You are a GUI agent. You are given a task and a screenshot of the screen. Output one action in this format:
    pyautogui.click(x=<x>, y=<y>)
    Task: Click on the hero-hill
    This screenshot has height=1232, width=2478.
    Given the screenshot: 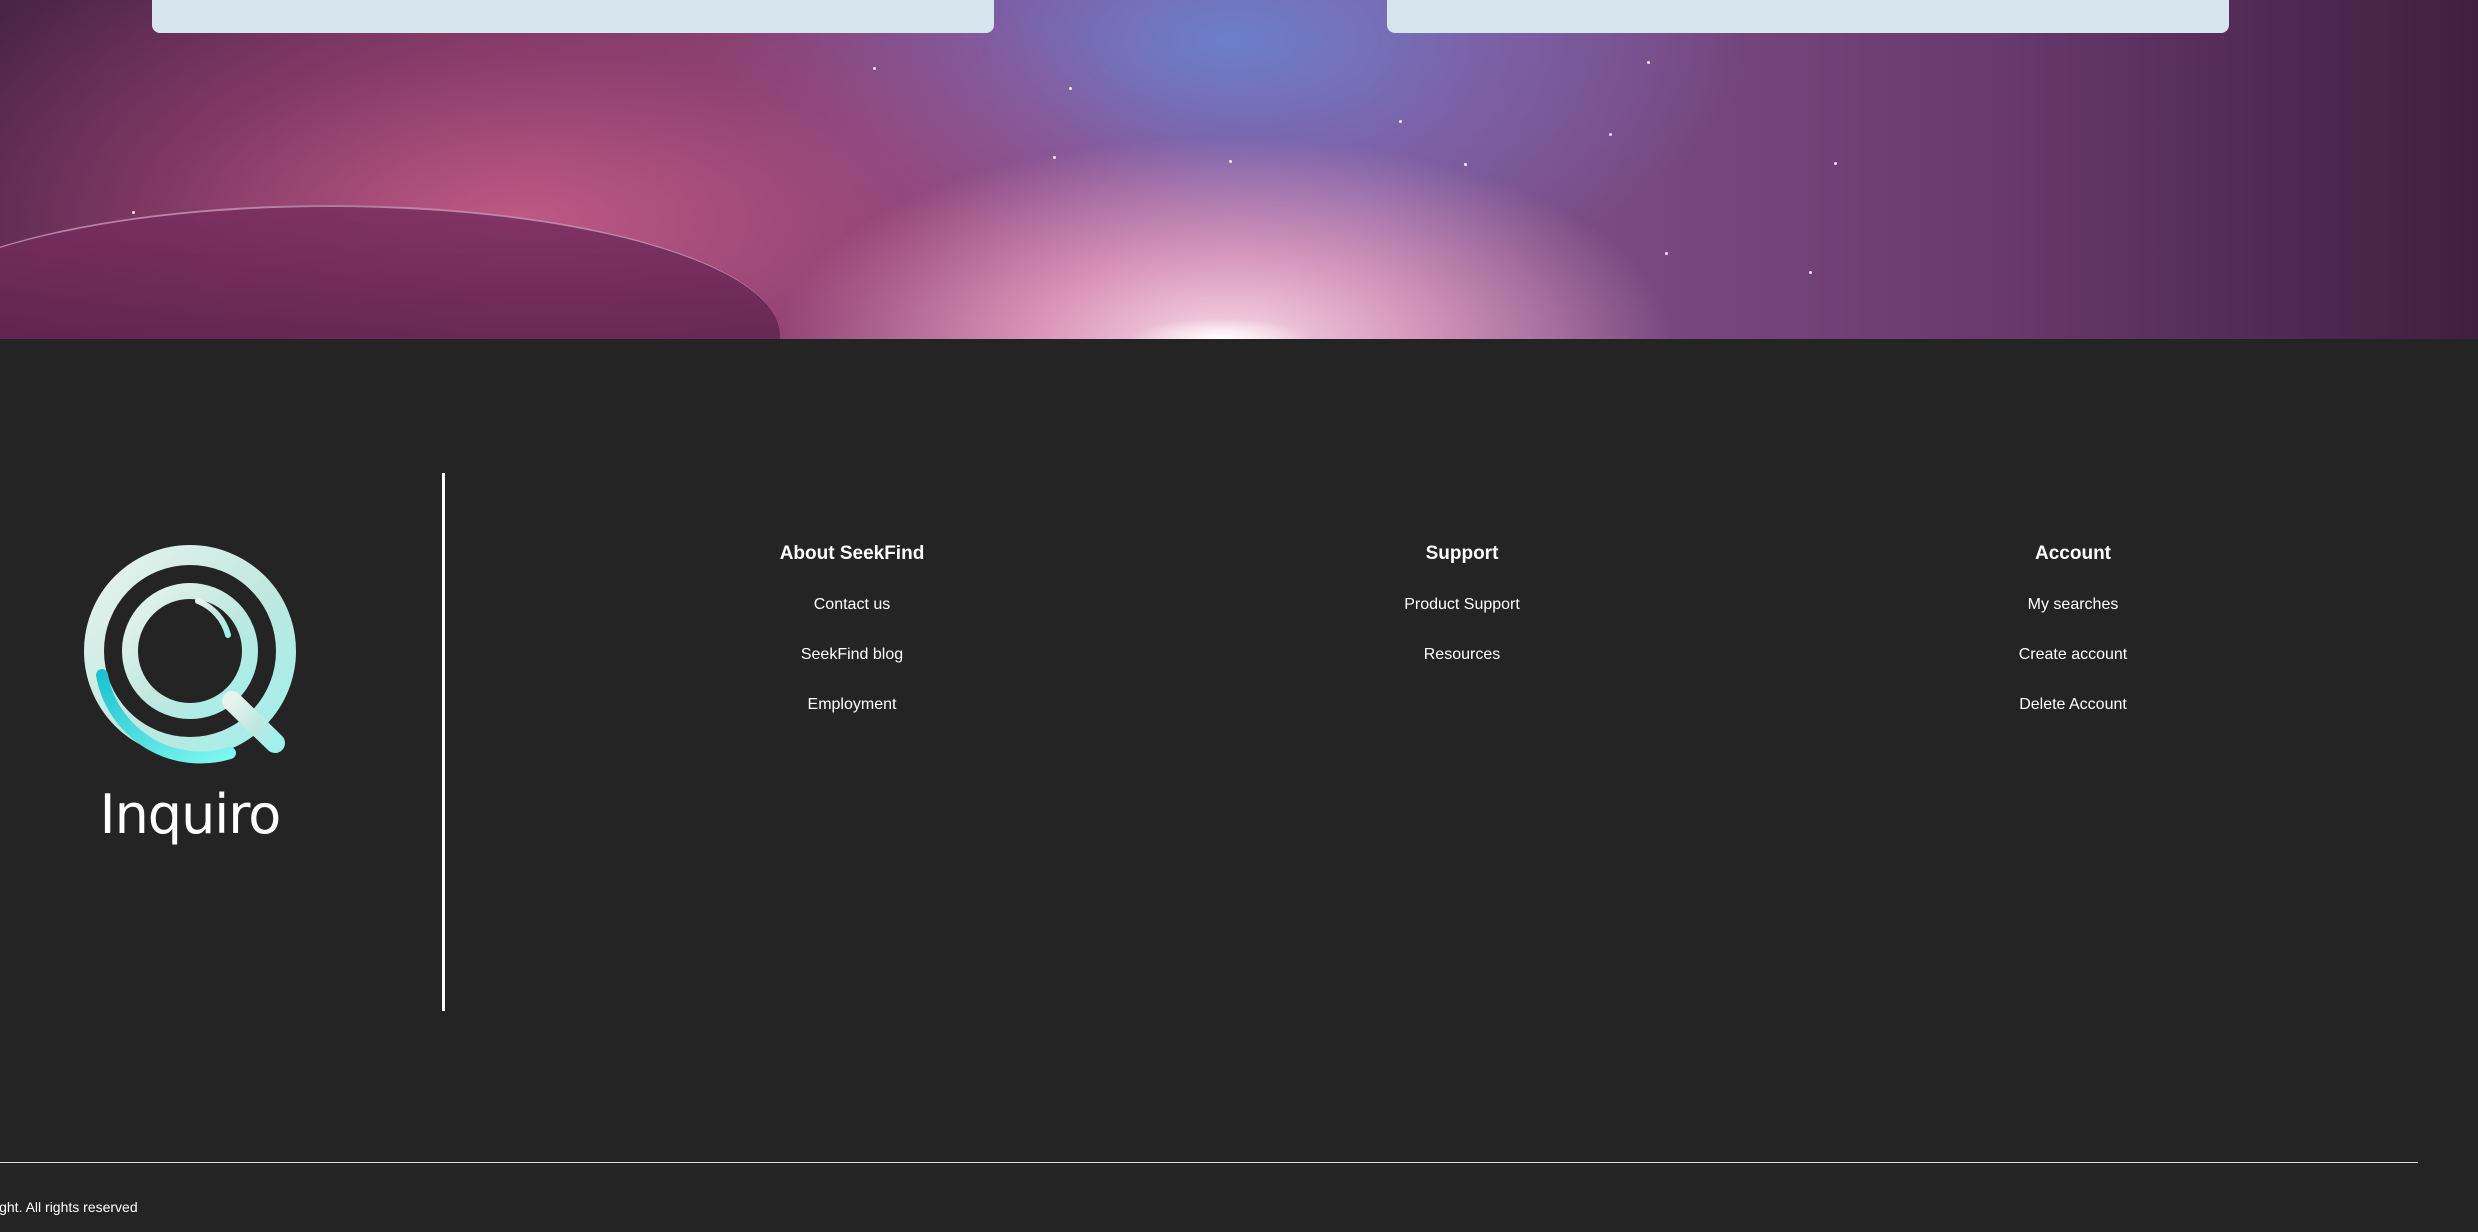 What is the action you would take?
    pyautogui.click(x=390, y=272)
    